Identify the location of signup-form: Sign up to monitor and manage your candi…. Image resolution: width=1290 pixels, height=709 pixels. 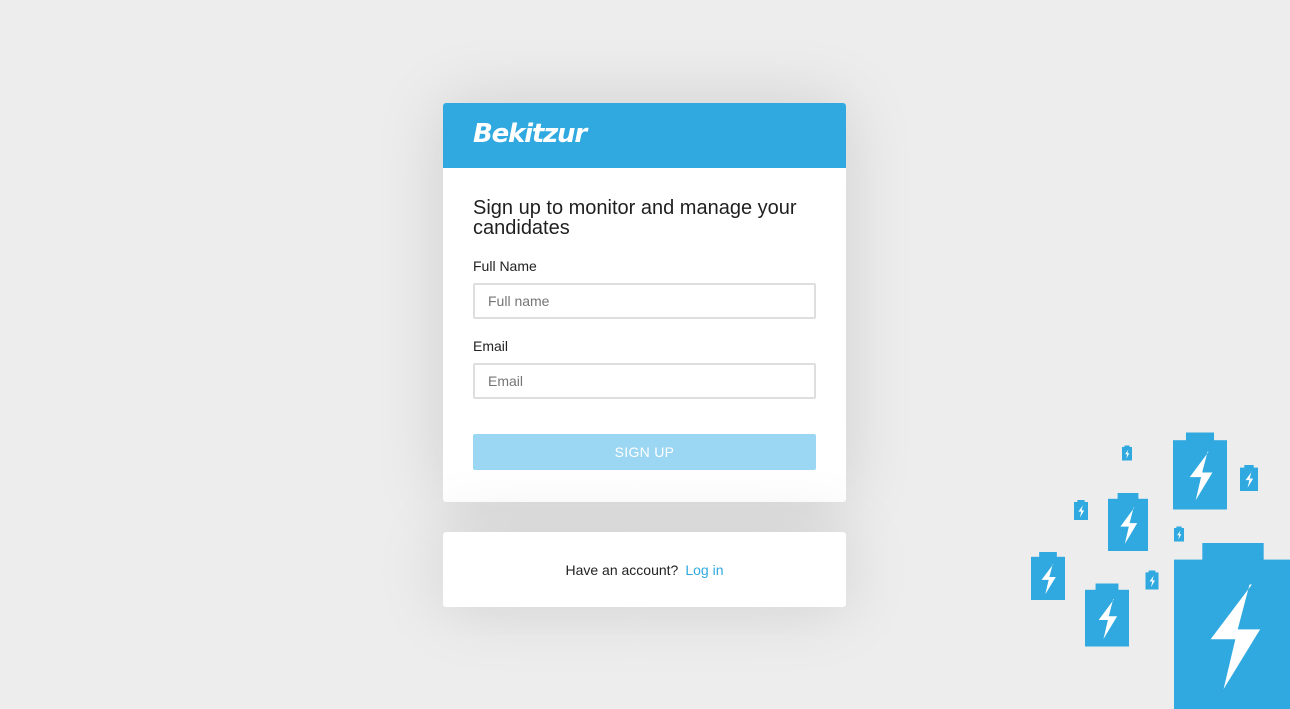
(644, 319).